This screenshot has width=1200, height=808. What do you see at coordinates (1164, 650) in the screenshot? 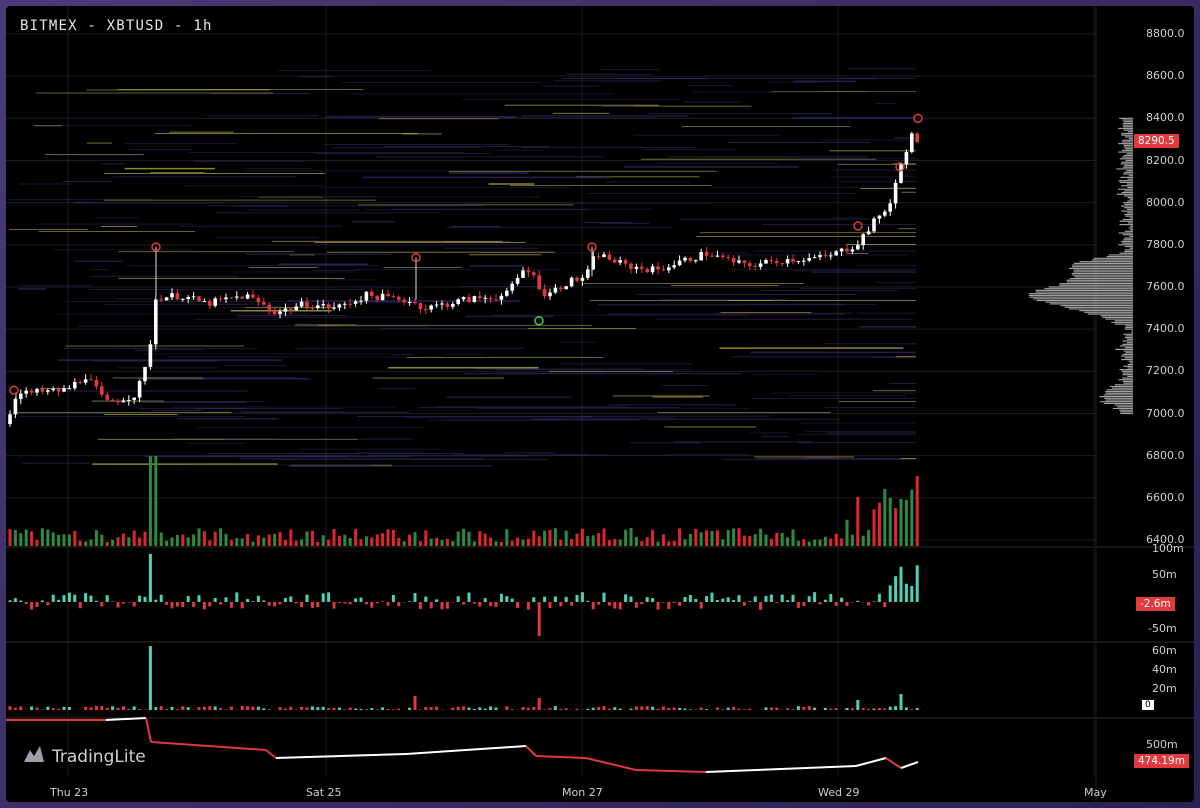
I see `oi-tick-label: 60m` at bounding box center [1164, 650].